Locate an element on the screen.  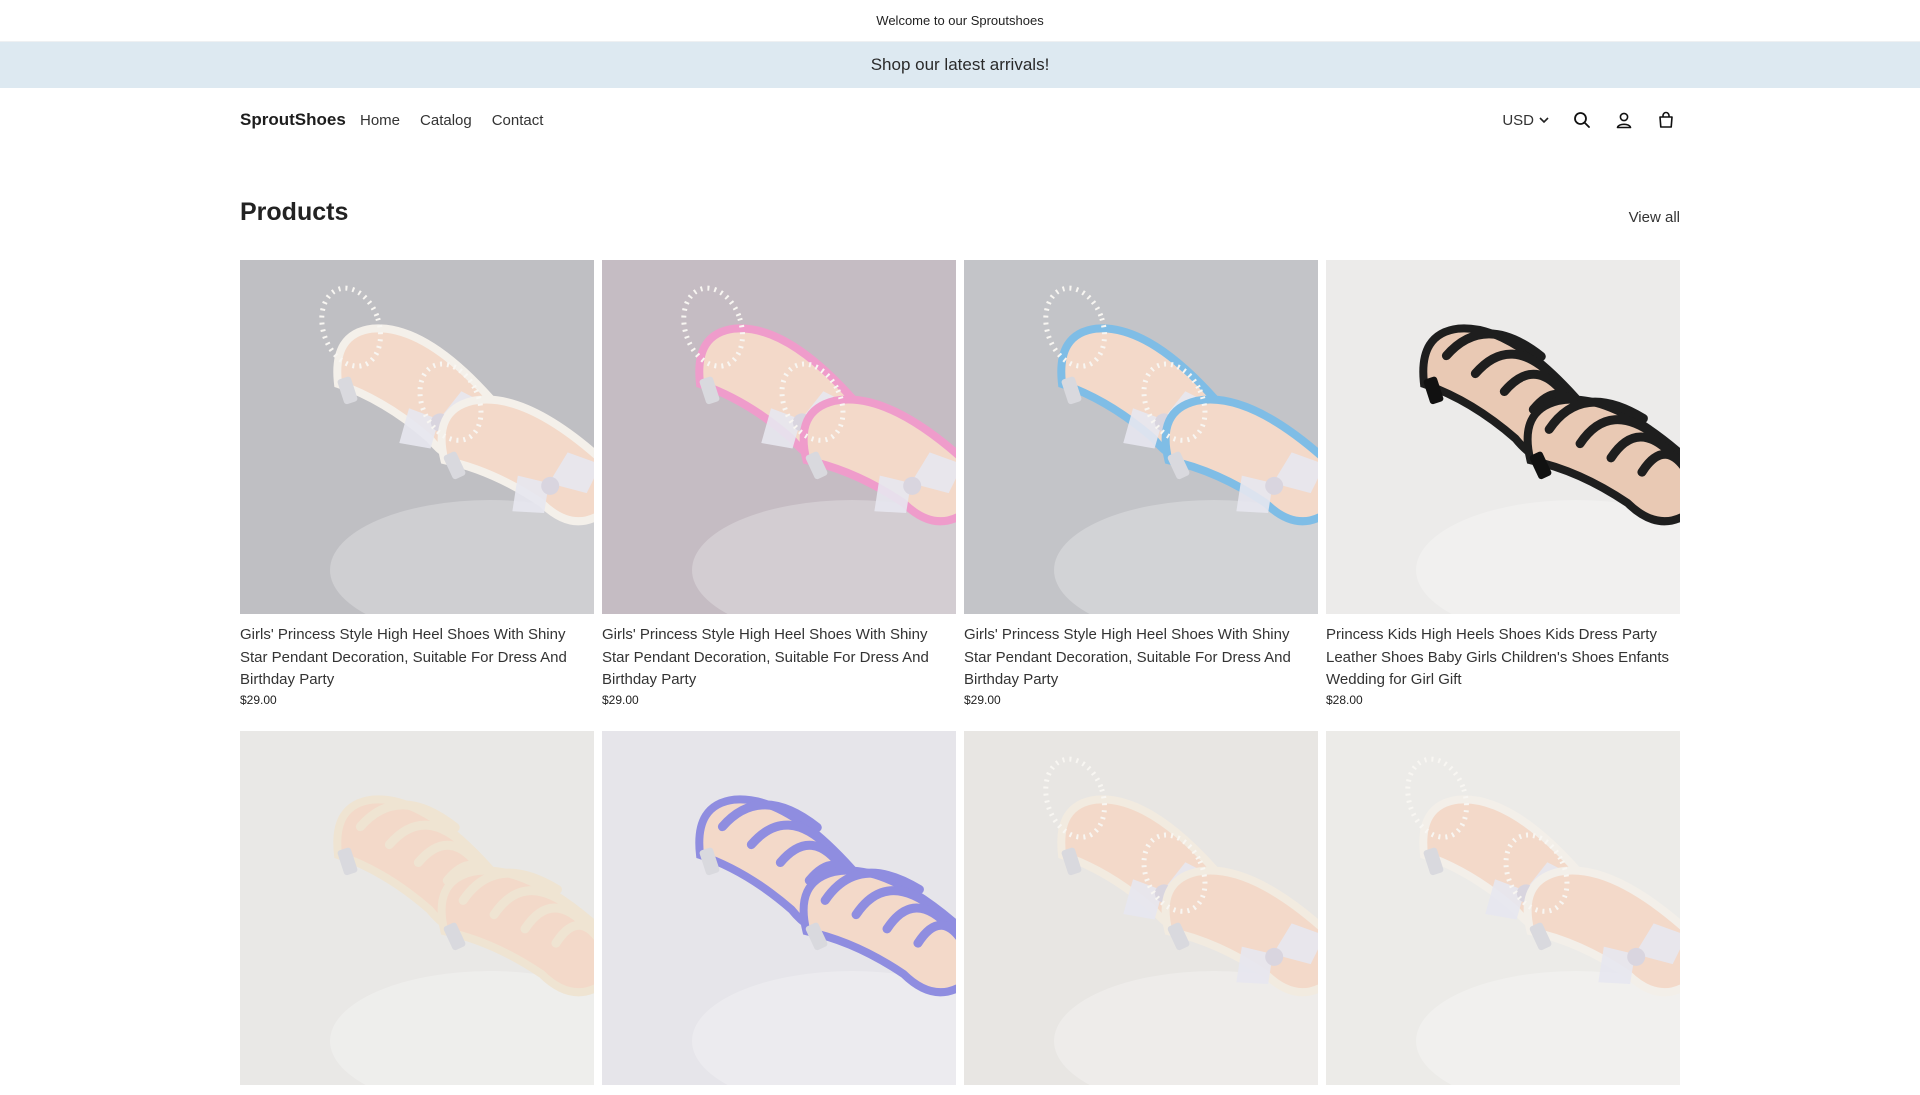
view-all-link: View all is located at coordinates (1654, 217).